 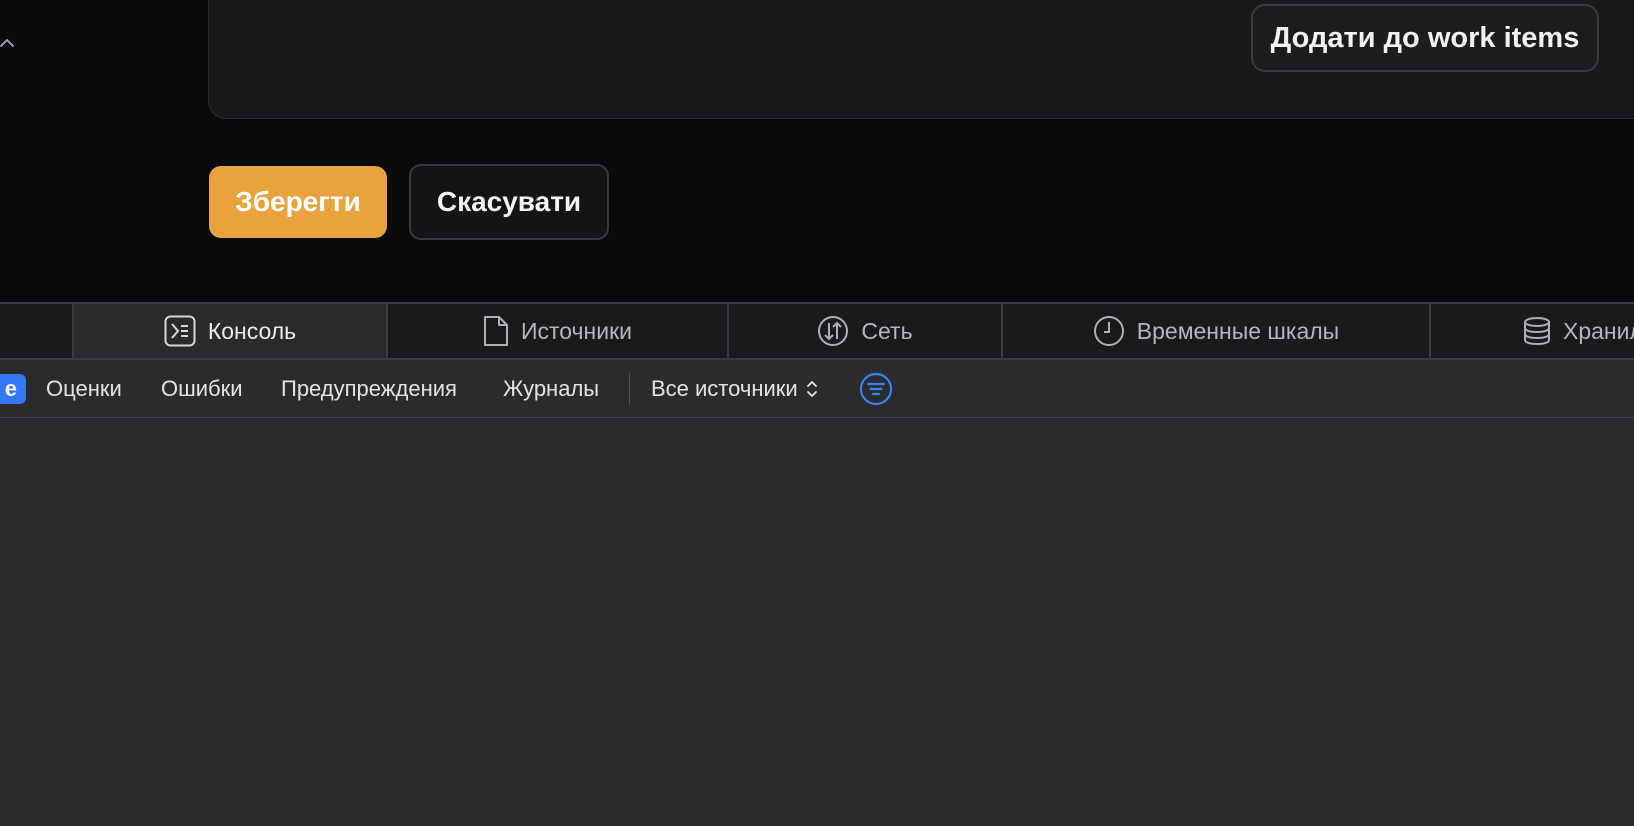 I want to click on storage-icon, so click(x=1537, y=331).